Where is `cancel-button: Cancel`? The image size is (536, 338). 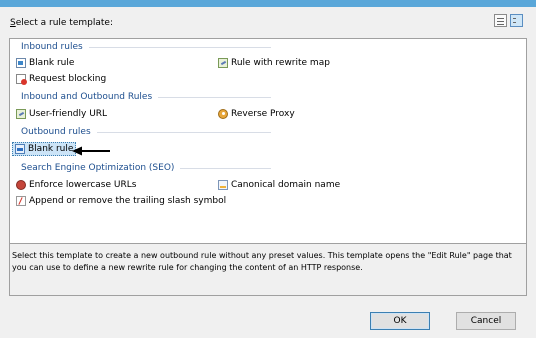 cancel-button: Cancel is located at coordinates (486, 321).